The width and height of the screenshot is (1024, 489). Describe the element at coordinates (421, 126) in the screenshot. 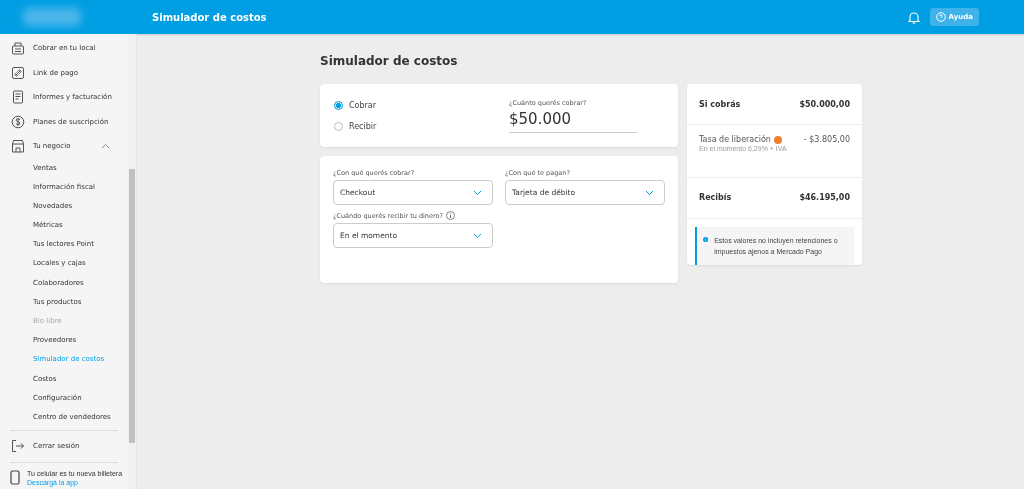

I see `radio-option: Recibir` at that location.